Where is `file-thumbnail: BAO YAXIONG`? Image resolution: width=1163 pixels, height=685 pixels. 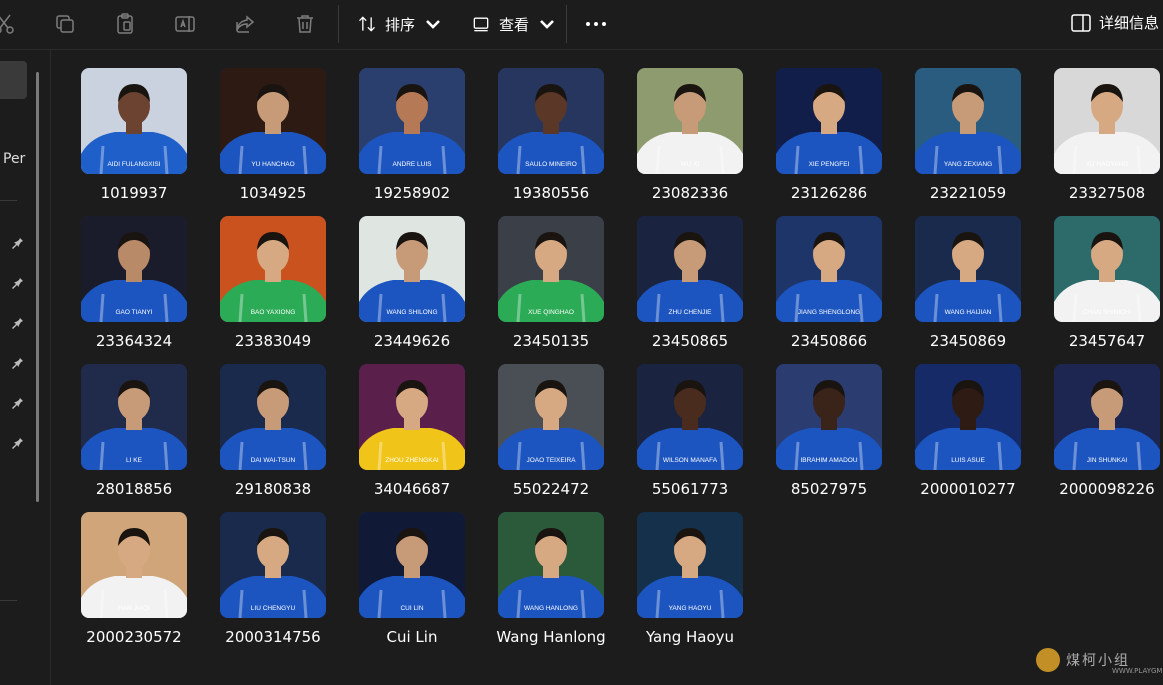
file-thumbnail: BAO YAXIONG is located at coordinates (273, 269).